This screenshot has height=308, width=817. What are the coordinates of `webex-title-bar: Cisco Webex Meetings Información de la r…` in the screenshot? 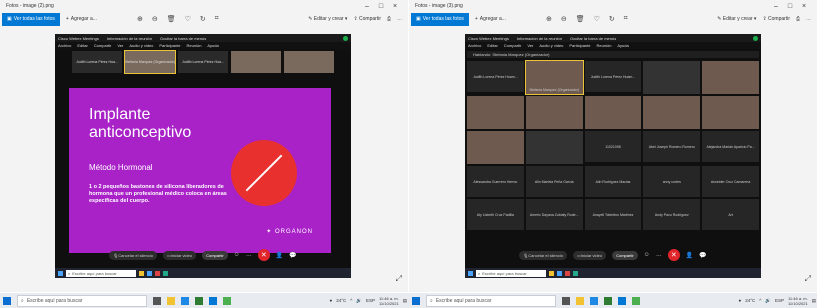 It's located at (203, 38).